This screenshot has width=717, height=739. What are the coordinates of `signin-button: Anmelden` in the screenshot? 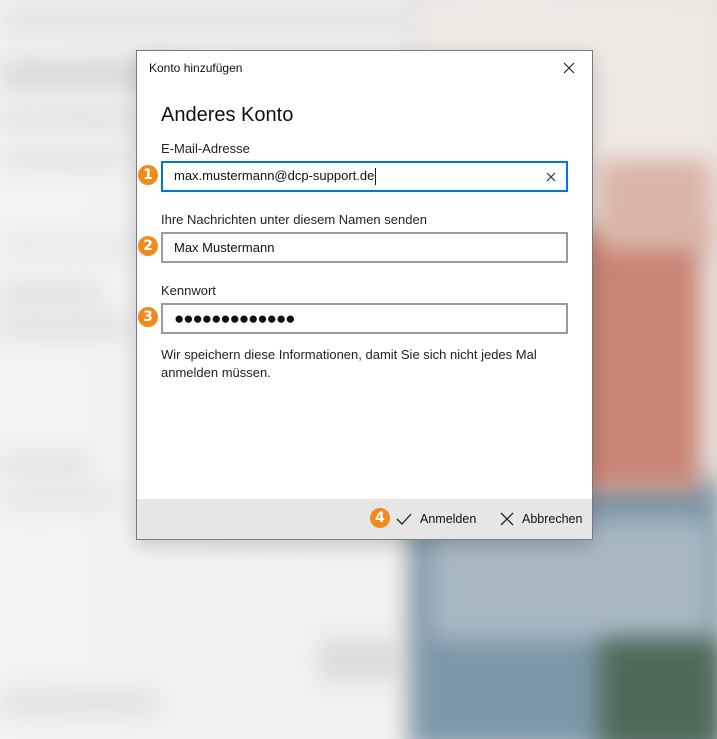 It's located at (436, 519).